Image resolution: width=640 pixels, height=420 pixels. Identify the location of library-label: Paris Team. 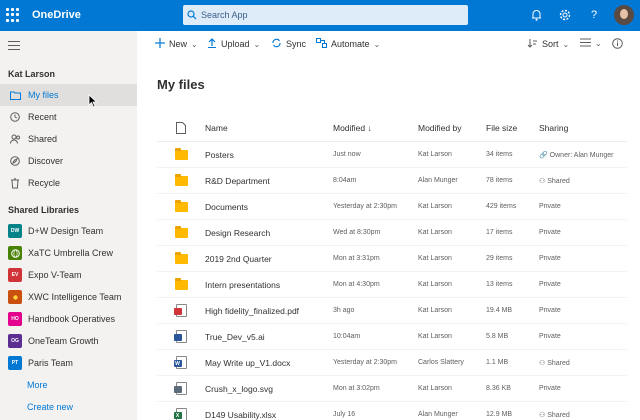
(50, 363).